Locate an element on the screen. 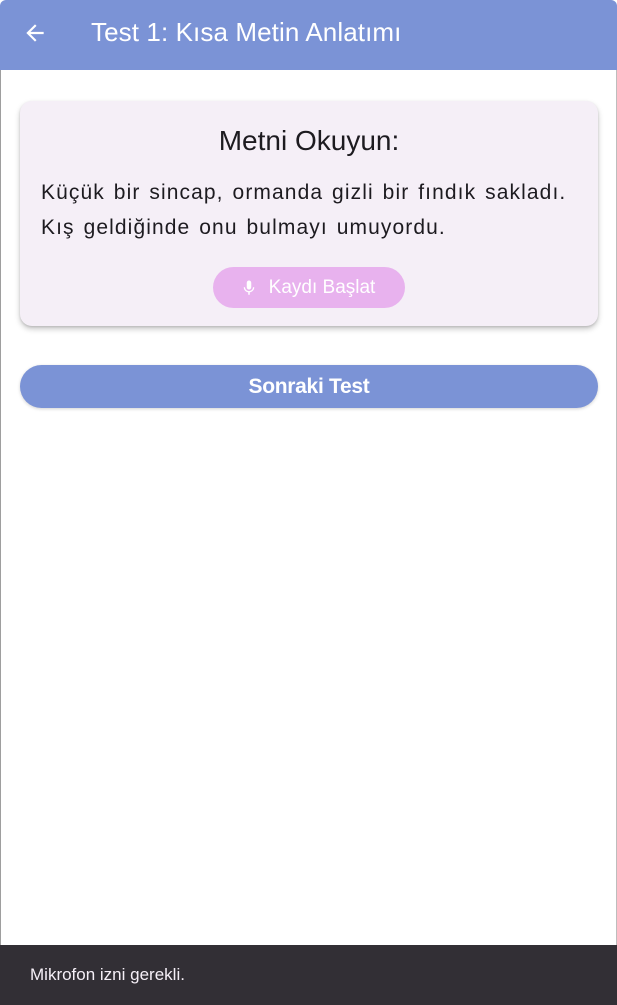 Image resolution: width=617 pixels, height=1005 pixels. snackbar-message: Mikrofon izni gerekli. is located at coordinates (107, 974).